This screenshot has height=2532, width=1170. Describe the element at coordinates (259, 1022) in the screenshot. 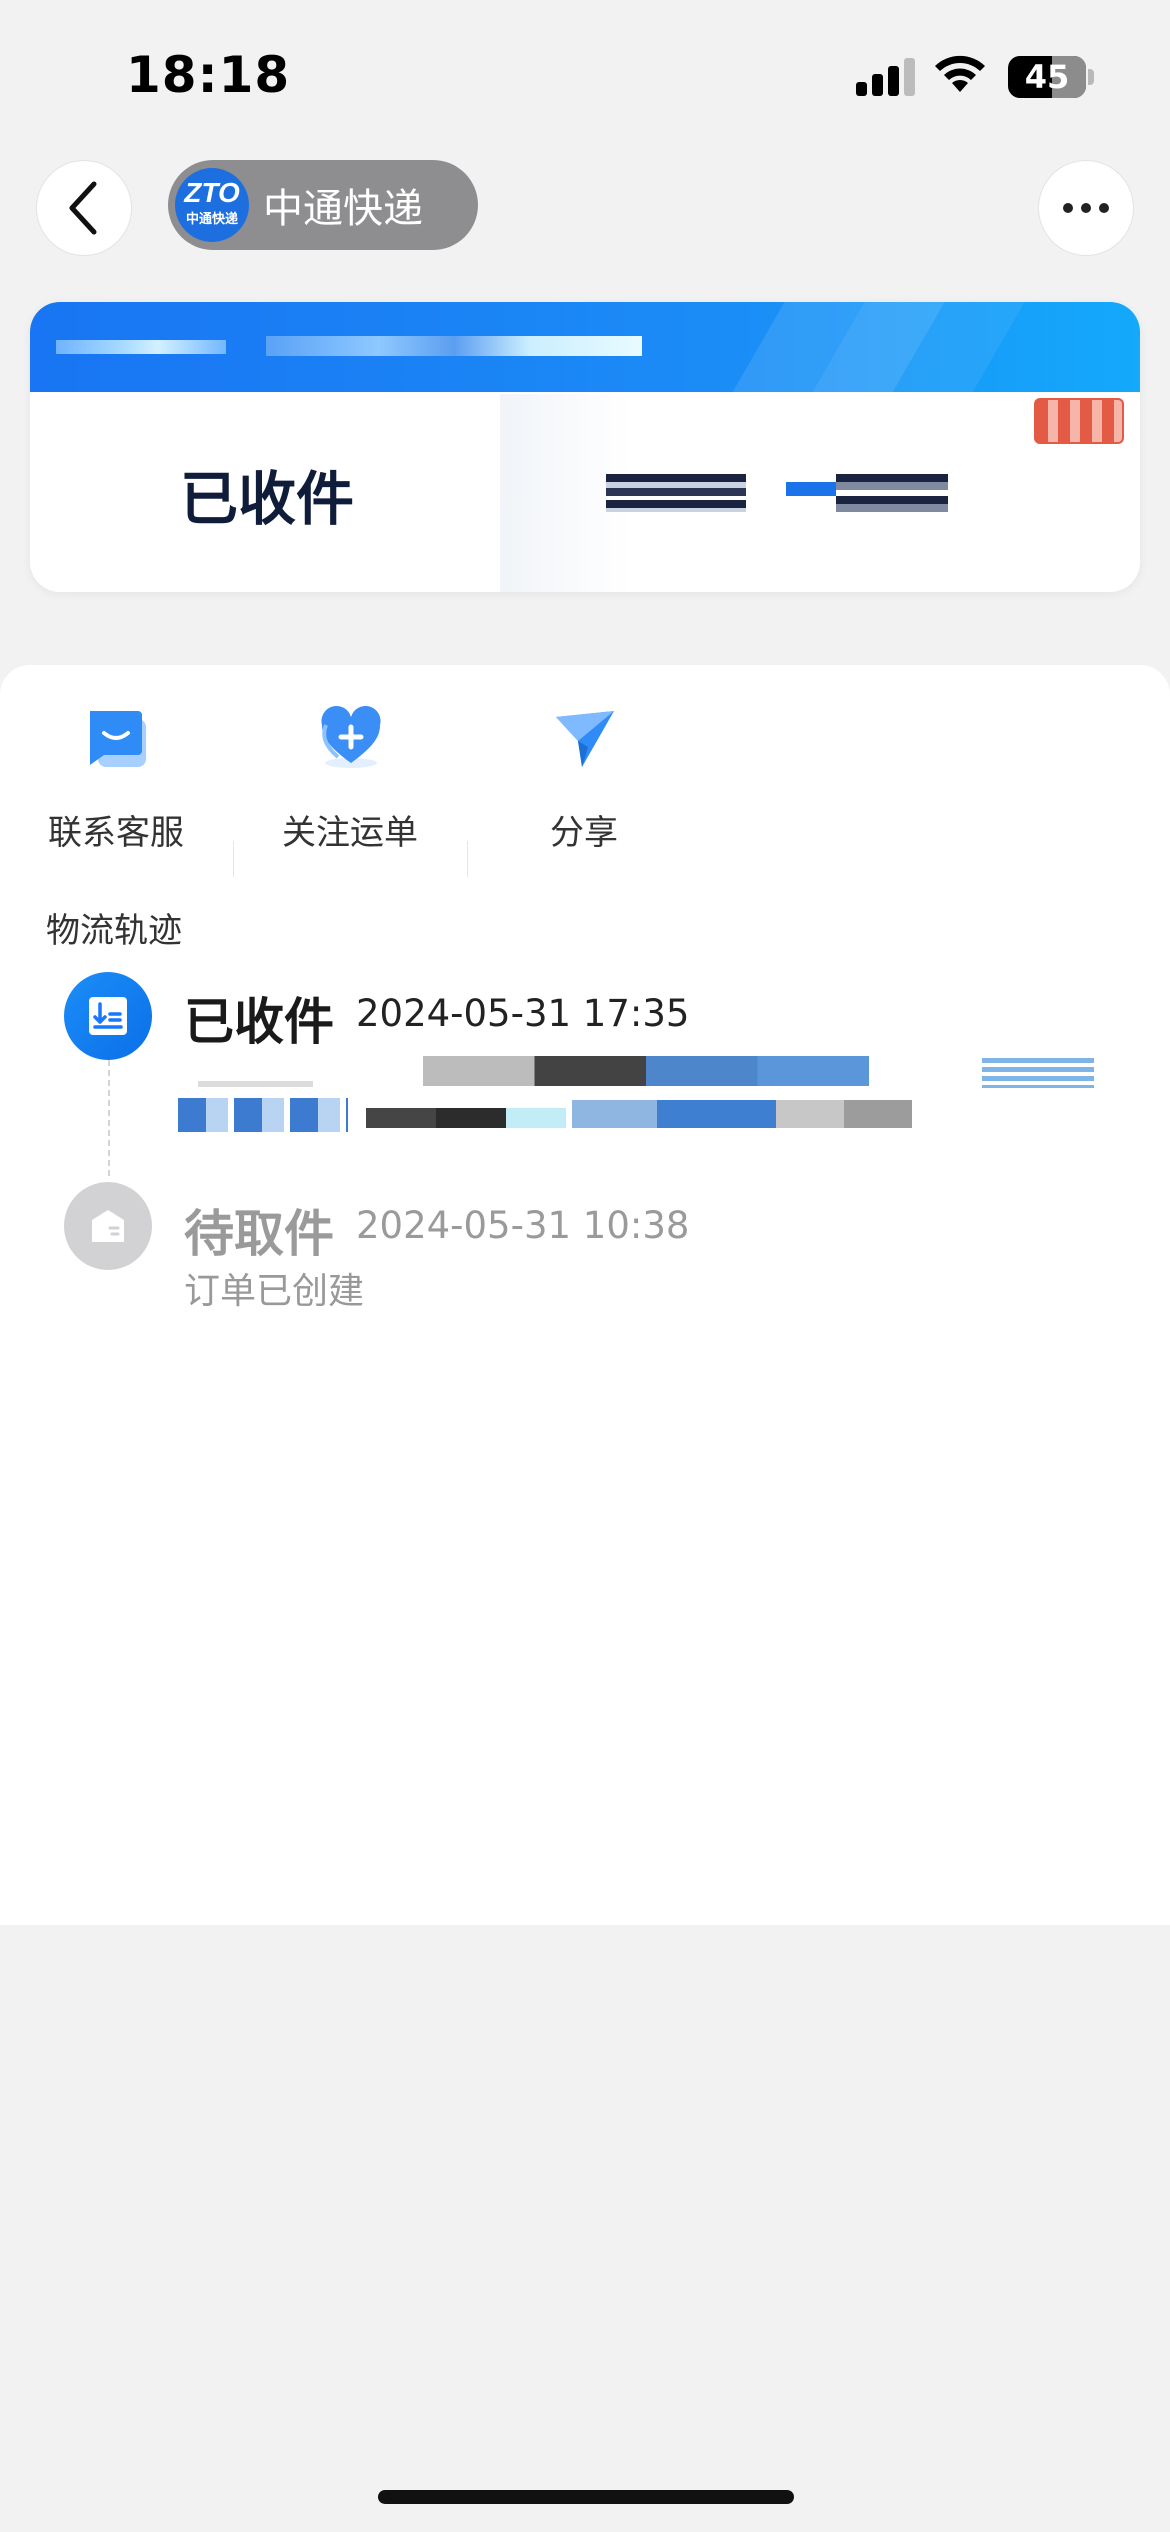

I see `timeline-status: 已收件` at that location.